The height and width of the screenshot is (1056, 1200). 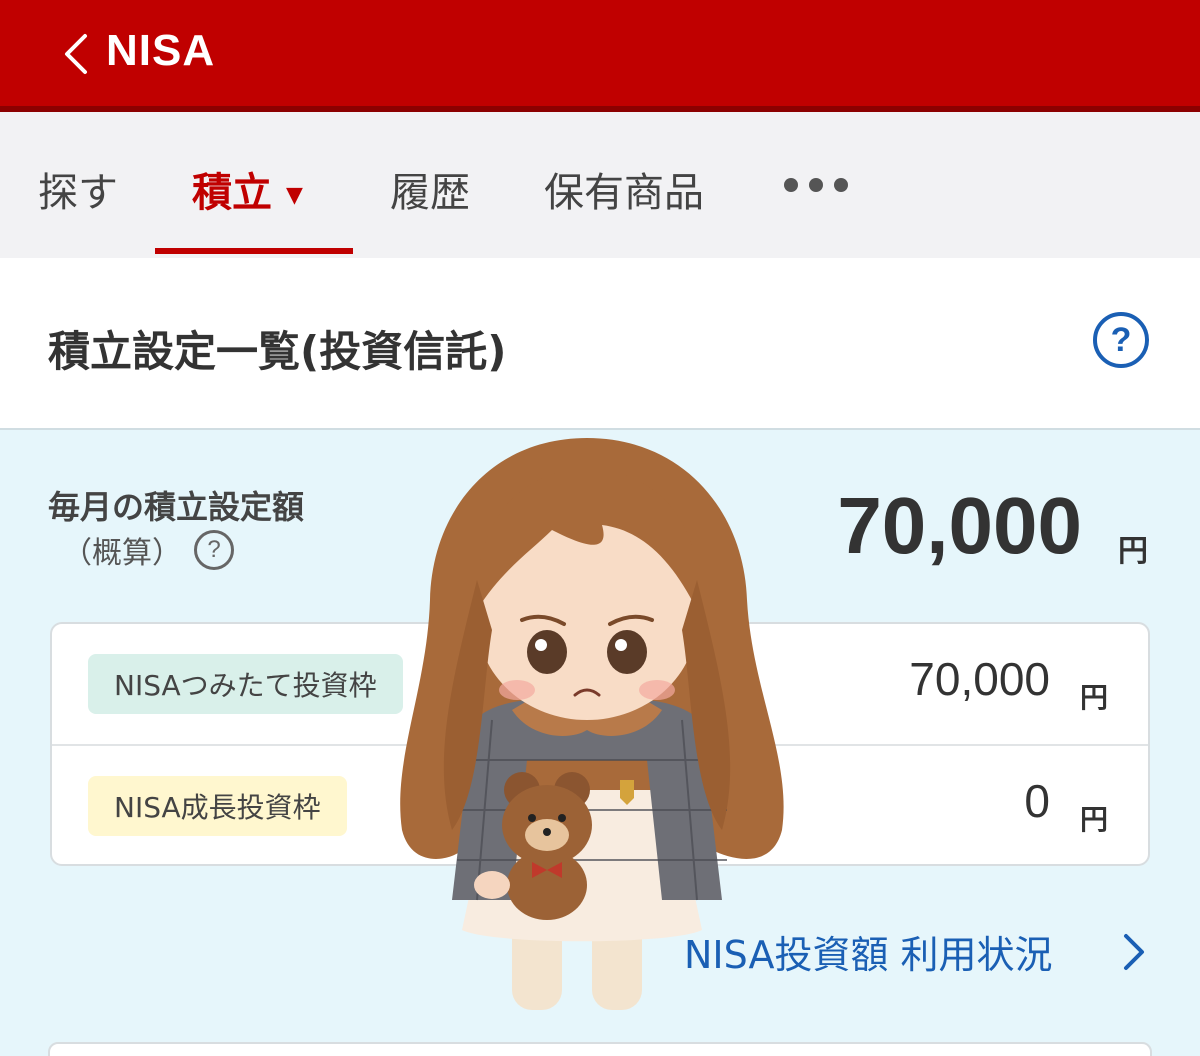 I want to click on monthly-amount-unit: 円, so click(x=1133, y=551).